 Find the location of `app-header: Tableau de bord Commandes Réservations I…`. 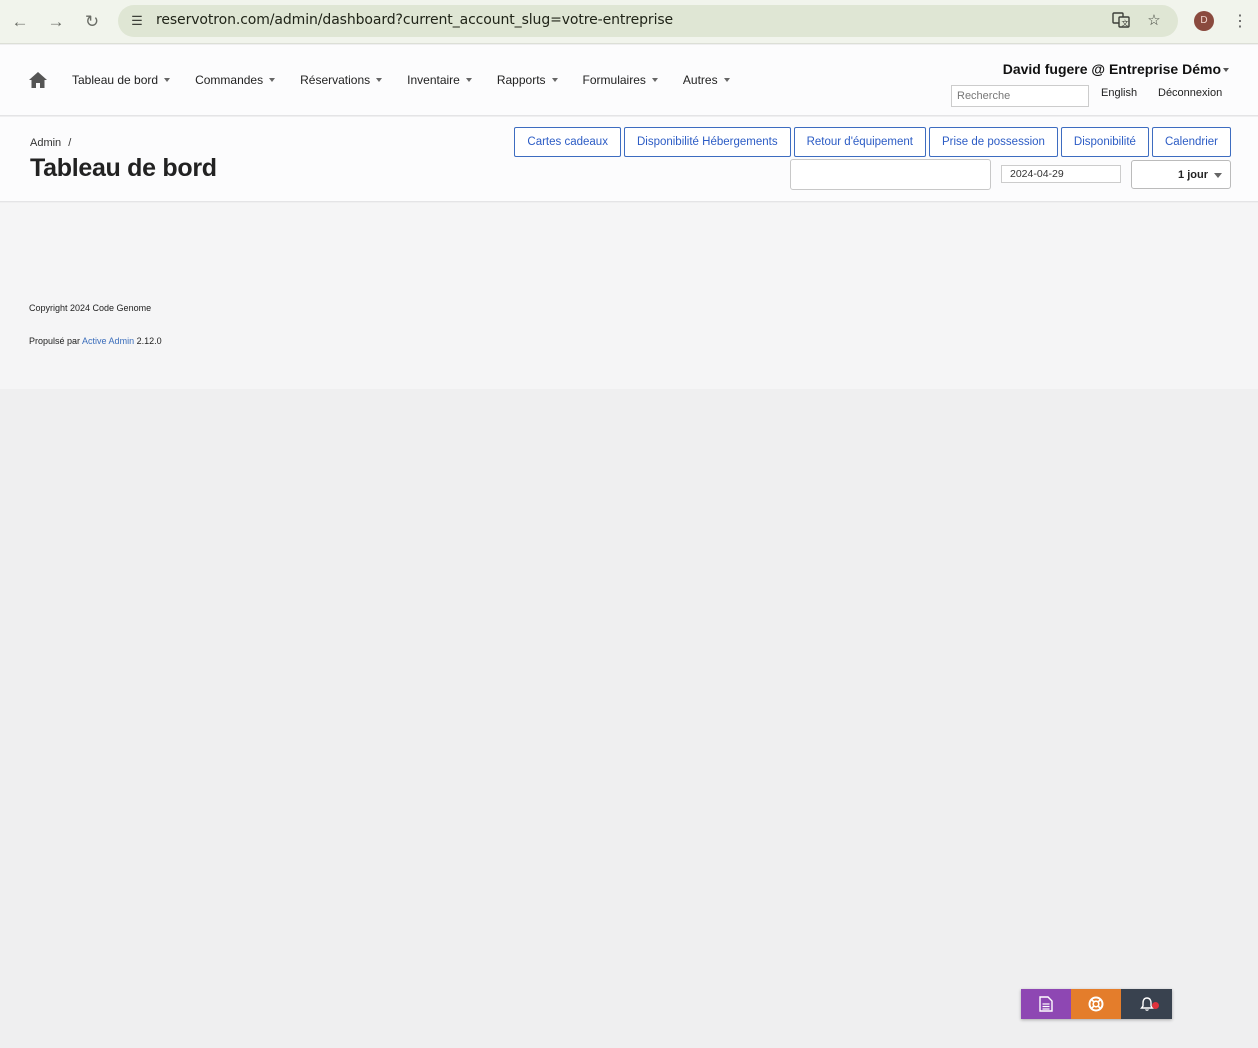

app-header: Tableau de bord Commandes Réservations I… is located at coordinates (629, 80).